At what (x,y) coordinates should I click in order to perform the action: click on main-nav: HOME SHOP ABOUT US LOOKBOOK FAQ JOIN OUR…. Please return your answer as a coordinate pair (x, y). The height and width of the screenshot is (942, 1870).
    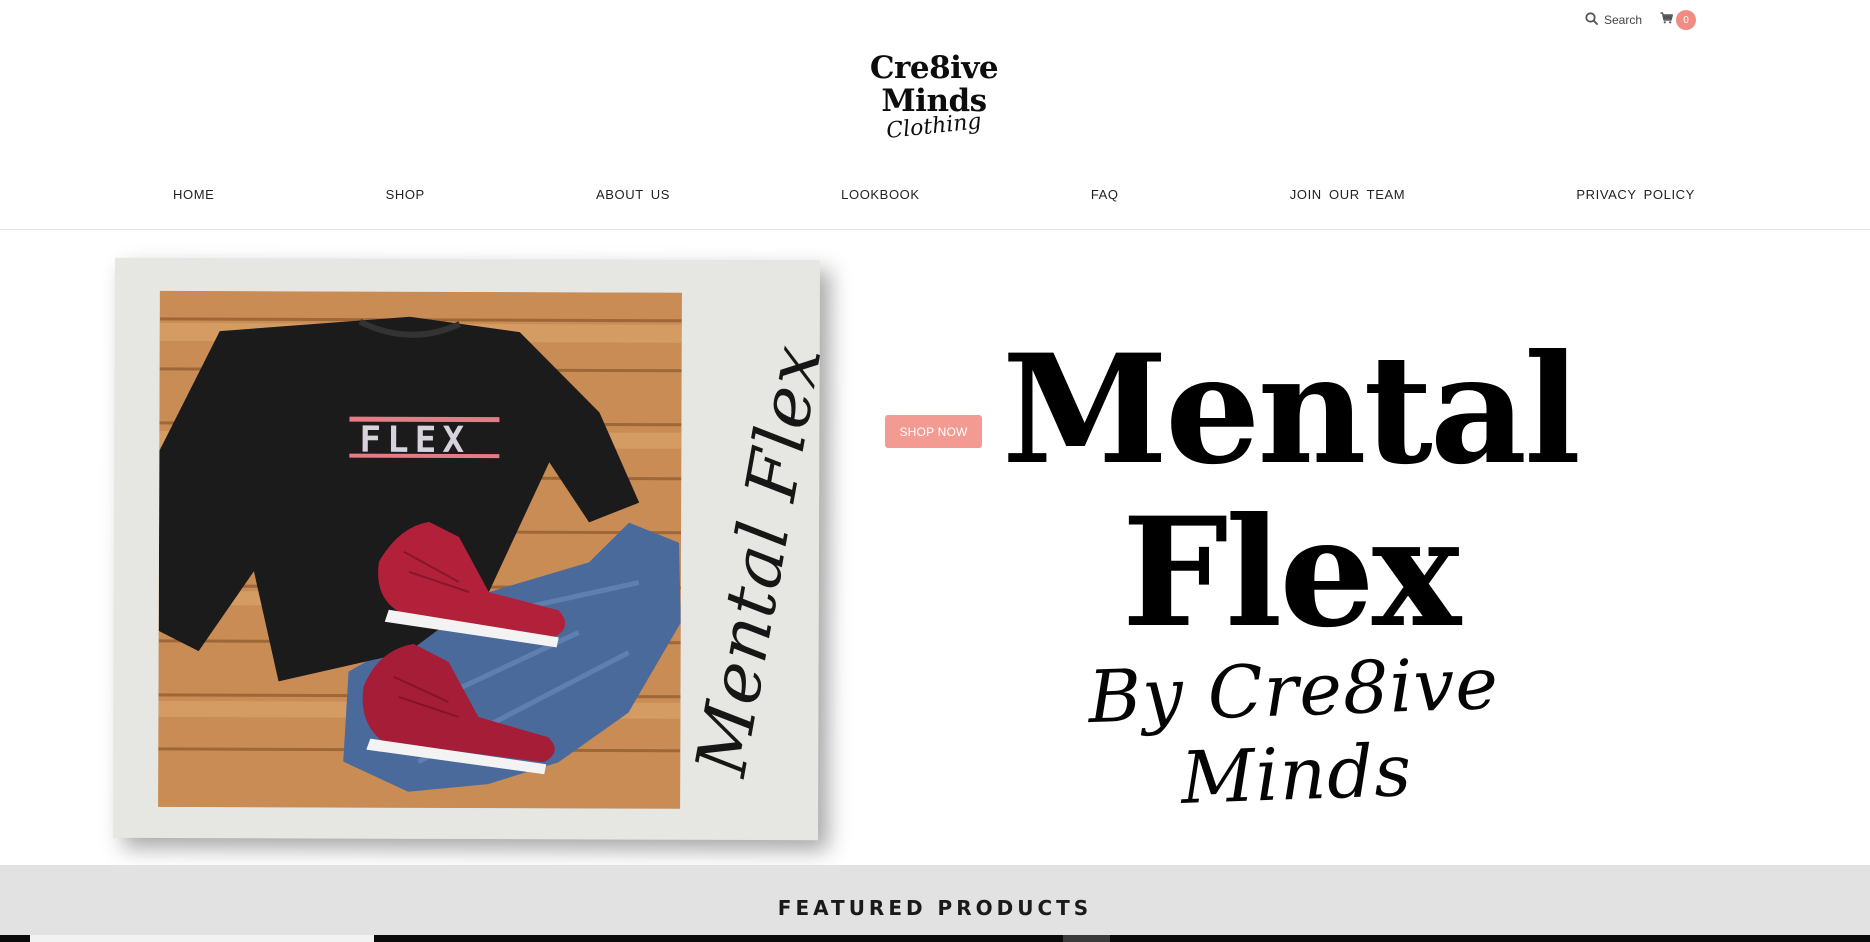
    Looking at the image, I should click on (934, 194).